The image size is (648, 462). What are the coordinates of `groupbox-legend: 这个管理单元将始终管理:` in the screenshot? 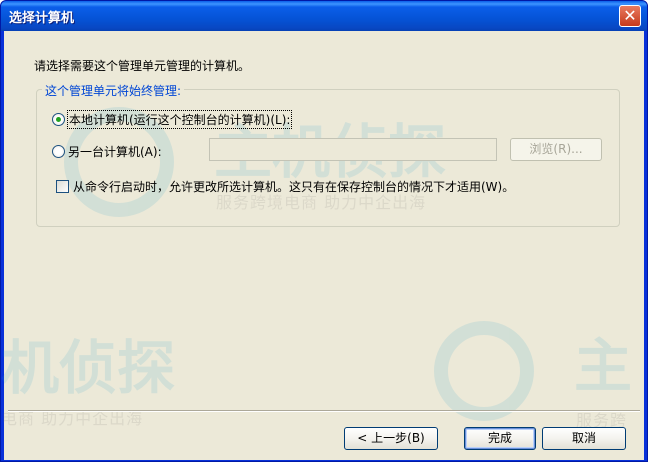 It's located at (113, 90).